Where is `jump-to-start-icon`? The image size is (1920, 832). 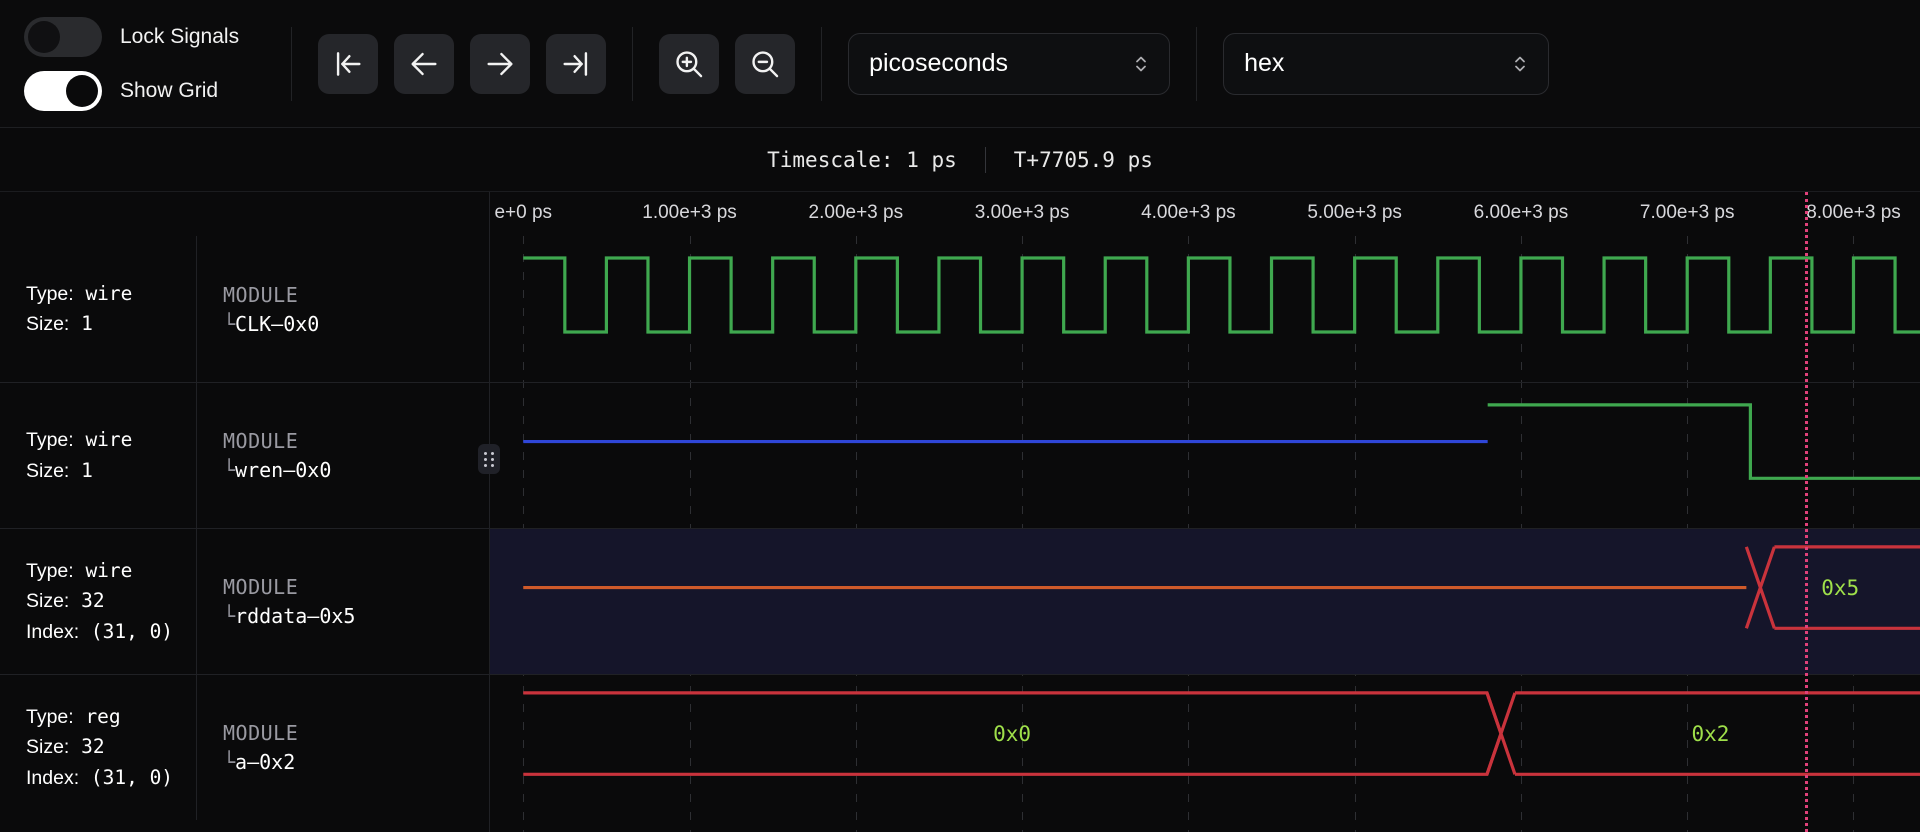
jump-to-start-icon is located at coordinates (348, 63).